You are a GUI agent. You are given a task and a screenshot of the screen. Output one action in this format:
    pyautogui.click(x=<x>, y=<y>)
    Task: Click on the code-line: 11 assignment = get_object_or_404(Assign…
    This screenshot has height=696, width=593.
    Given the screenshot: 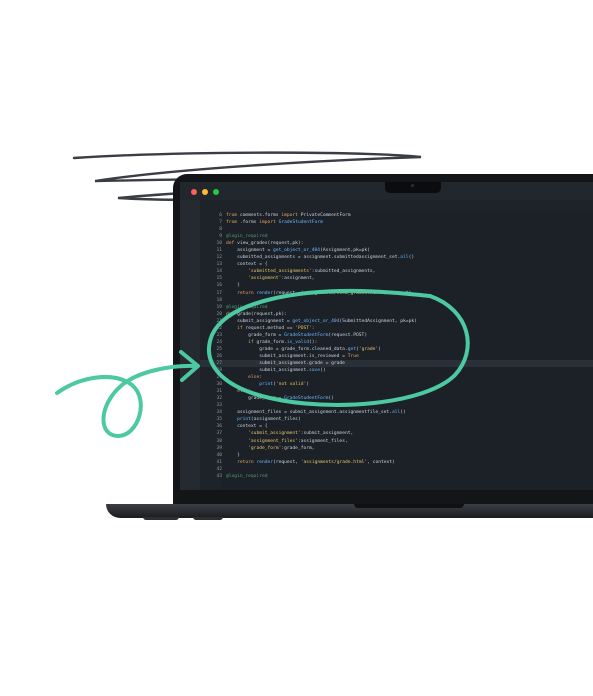 What is the action you would take?
    pyautogui.click(x=396, y=250)
    